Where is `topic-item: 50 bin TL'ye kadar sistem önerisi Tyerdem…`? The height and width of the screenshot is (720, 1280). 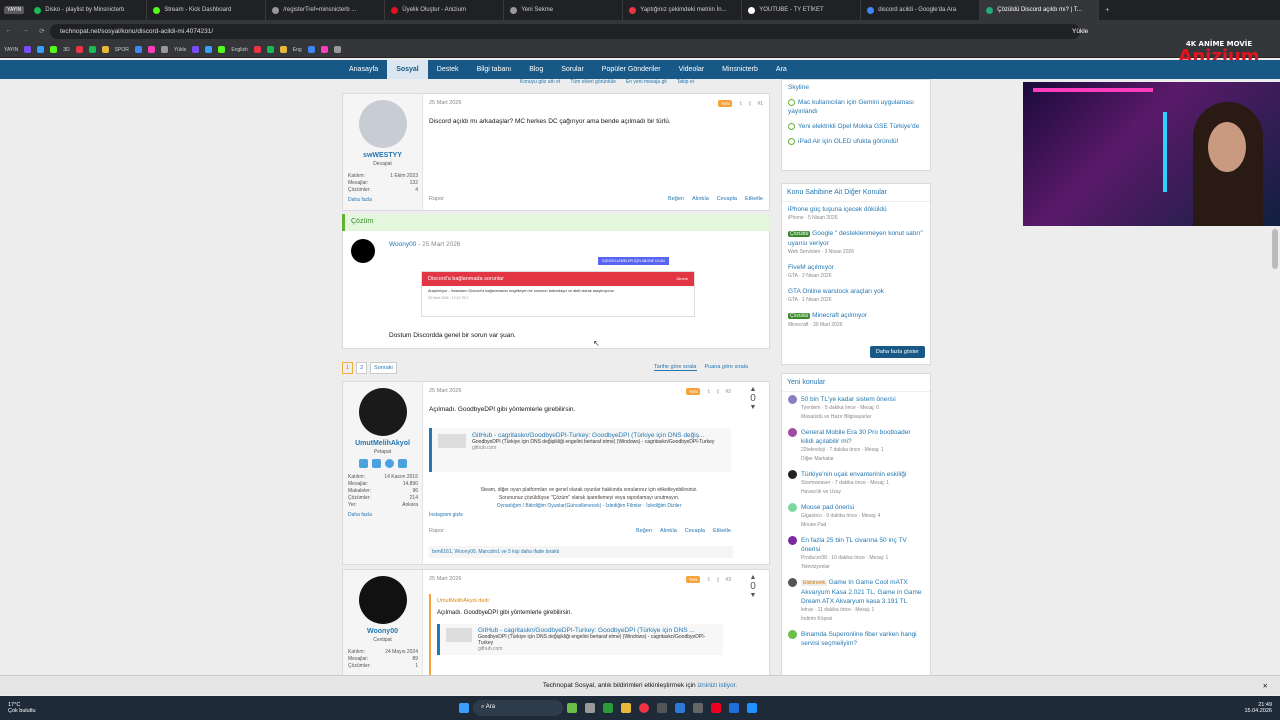 topic-item: 50 bin TL'ye kadar sistem önerisi Tyerdem… is located at coordinates (856, 408).